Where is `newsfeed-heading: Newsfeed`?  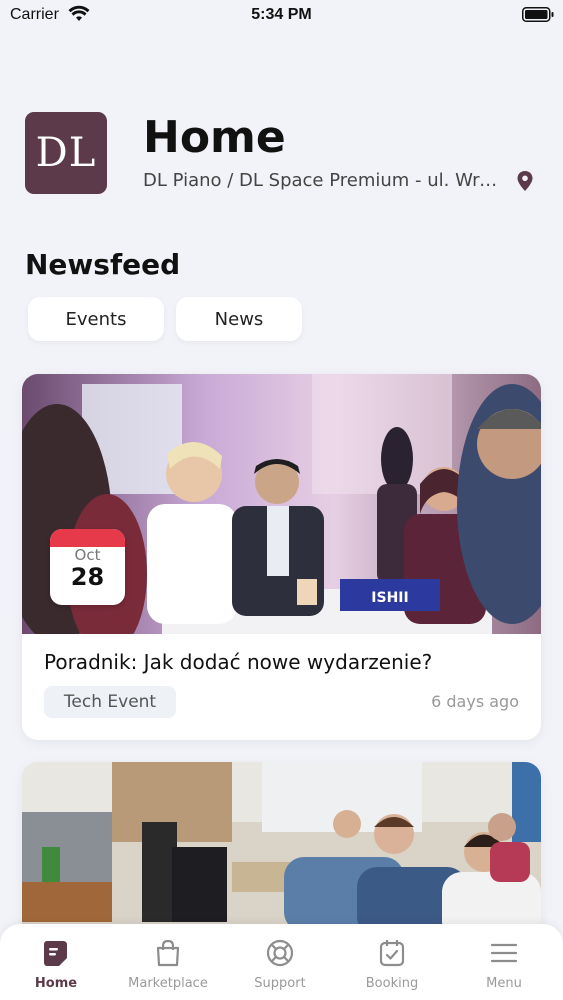
newsfeed-heading: Newsfeed is located at coordinates (103, 264).